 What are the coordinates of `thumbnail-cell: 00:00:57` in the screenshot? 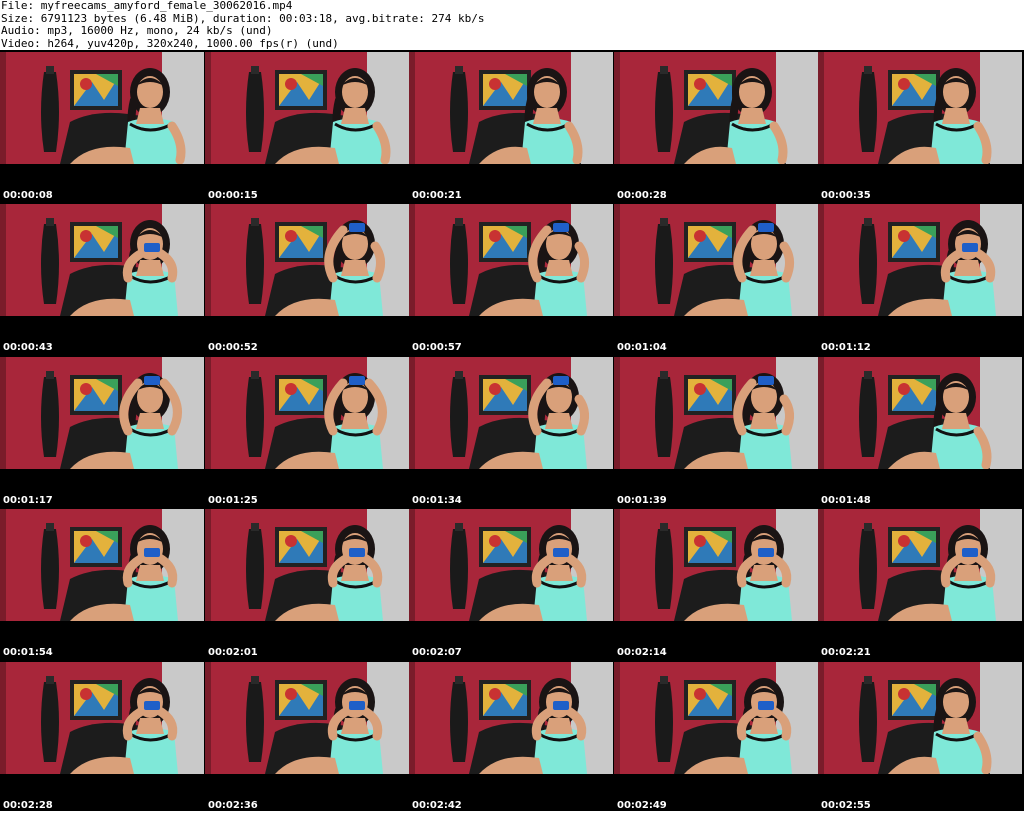 It's located at (511, 280).